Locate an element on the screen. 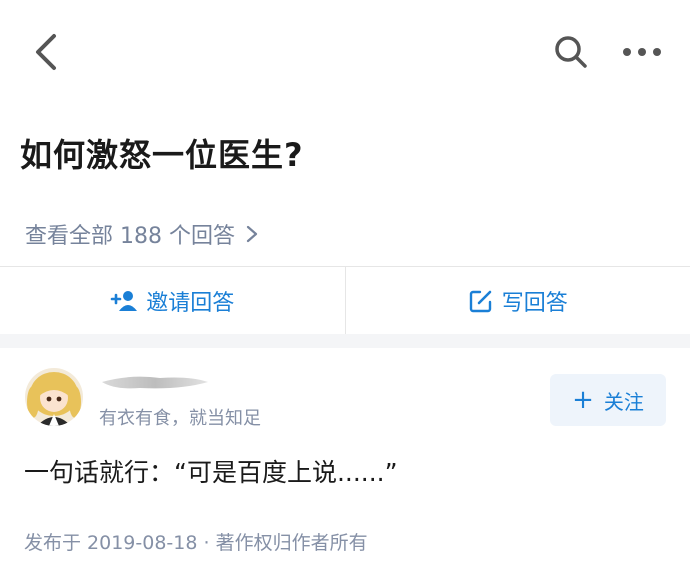  question-title: 如何激怒一位医生? is located at coordinates (162, 155).